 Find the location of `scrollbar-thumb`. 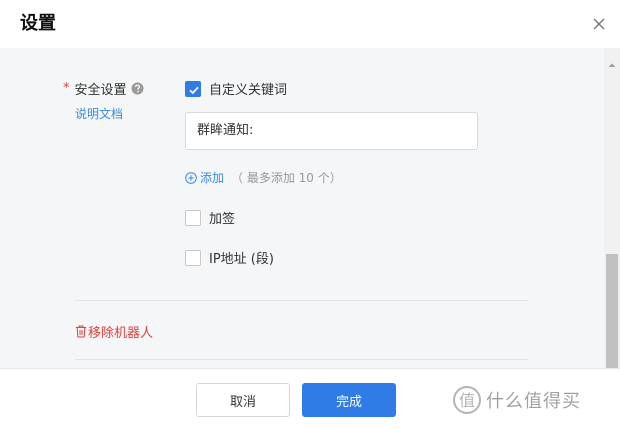

scrollbar-thumb is located at coordinates (612, 311).